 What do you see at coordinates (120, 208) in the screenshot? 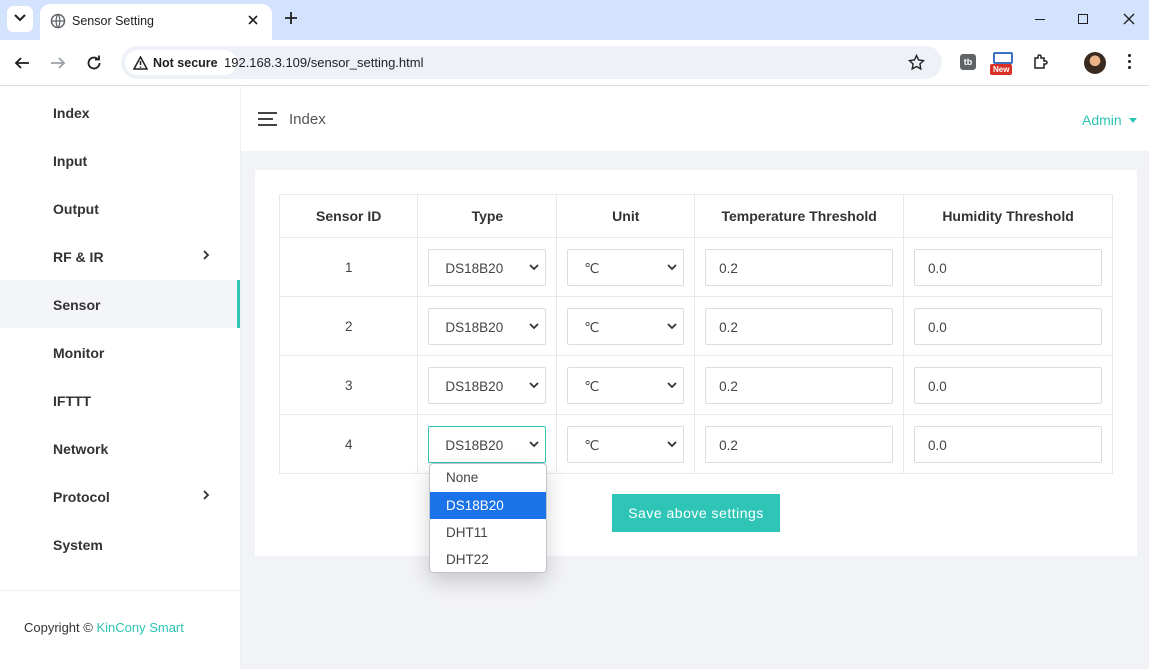
I see `sidebar-item-output: Output` at bounding box center [120, 208].